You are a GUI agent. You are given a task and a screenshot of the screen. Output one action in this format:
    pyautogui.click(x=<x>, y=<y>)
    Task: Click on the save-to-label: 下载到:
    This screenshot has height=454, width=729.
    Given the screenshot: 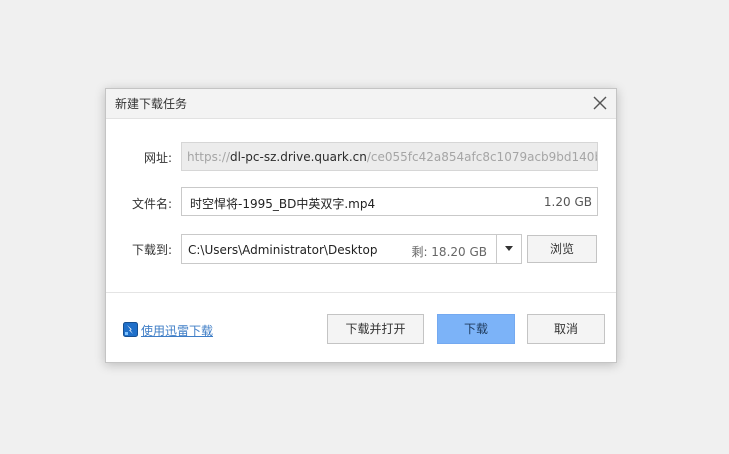 What is the action you would take?
    pyautogui.click(x=151, y=250)
    